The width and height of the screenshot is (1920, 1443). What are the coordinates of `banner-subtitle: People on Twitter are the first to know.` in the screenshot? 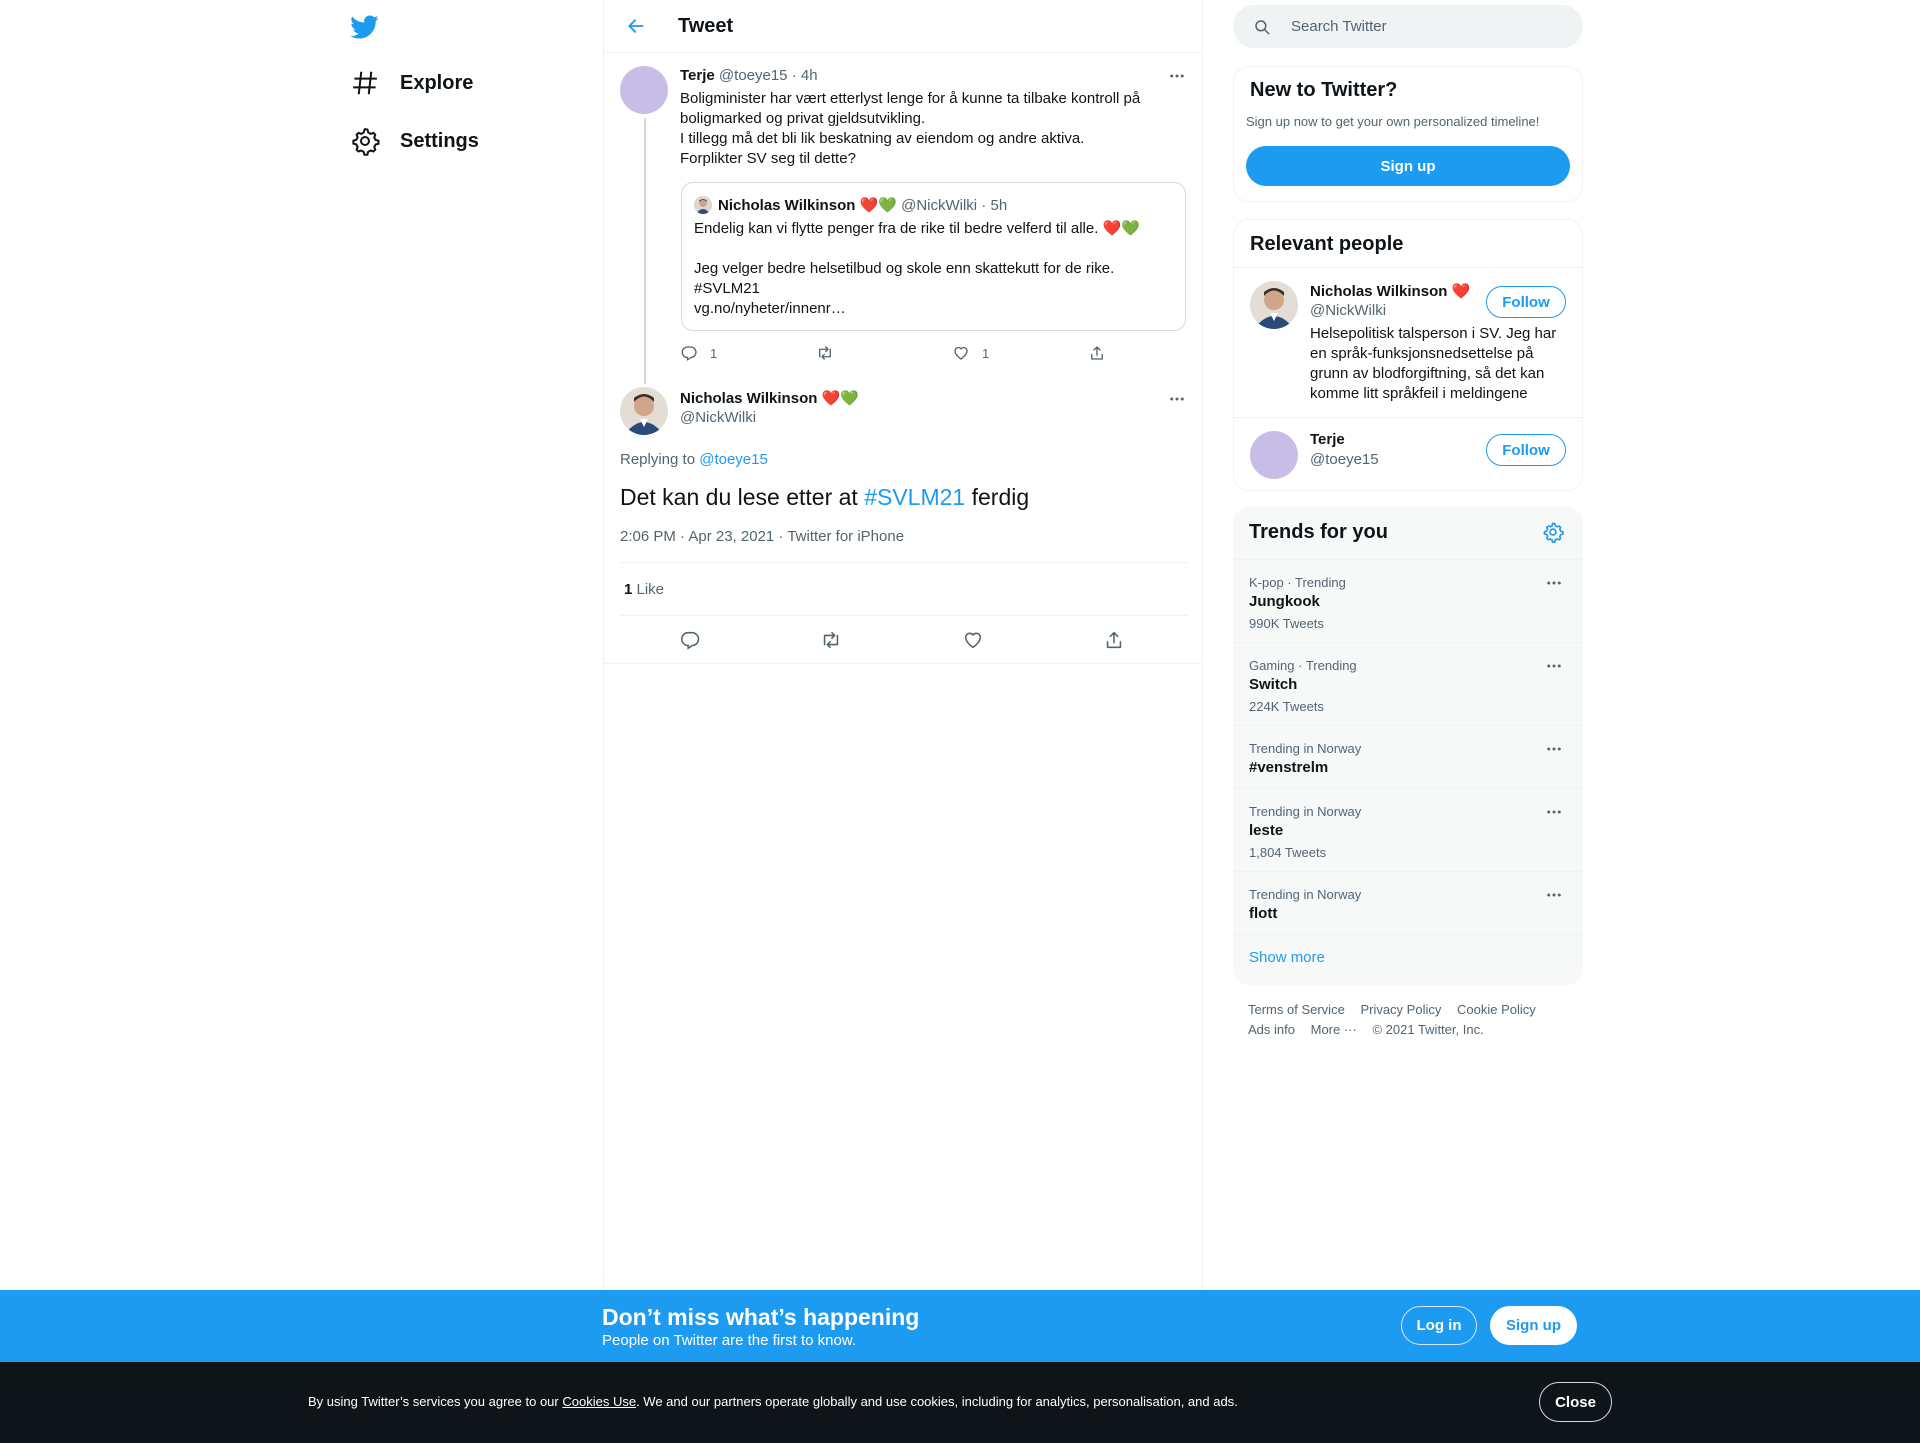 It's located at (729, 1340).